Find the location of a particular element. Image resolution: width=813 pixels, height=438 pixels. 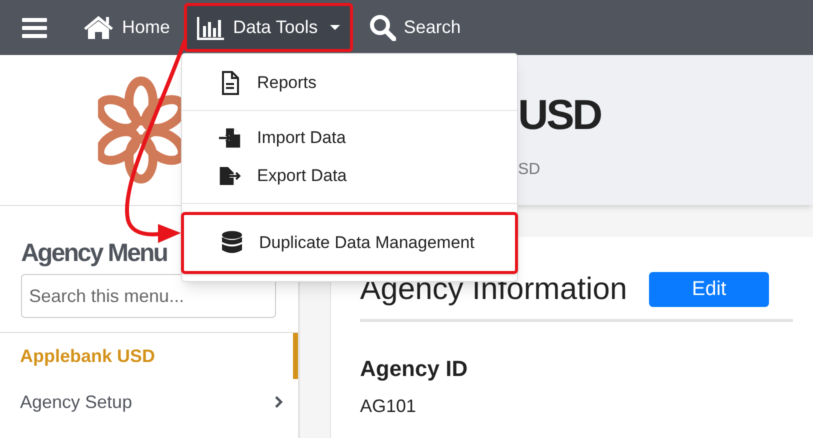

page-title: USD is located at coordinates (560, 115).